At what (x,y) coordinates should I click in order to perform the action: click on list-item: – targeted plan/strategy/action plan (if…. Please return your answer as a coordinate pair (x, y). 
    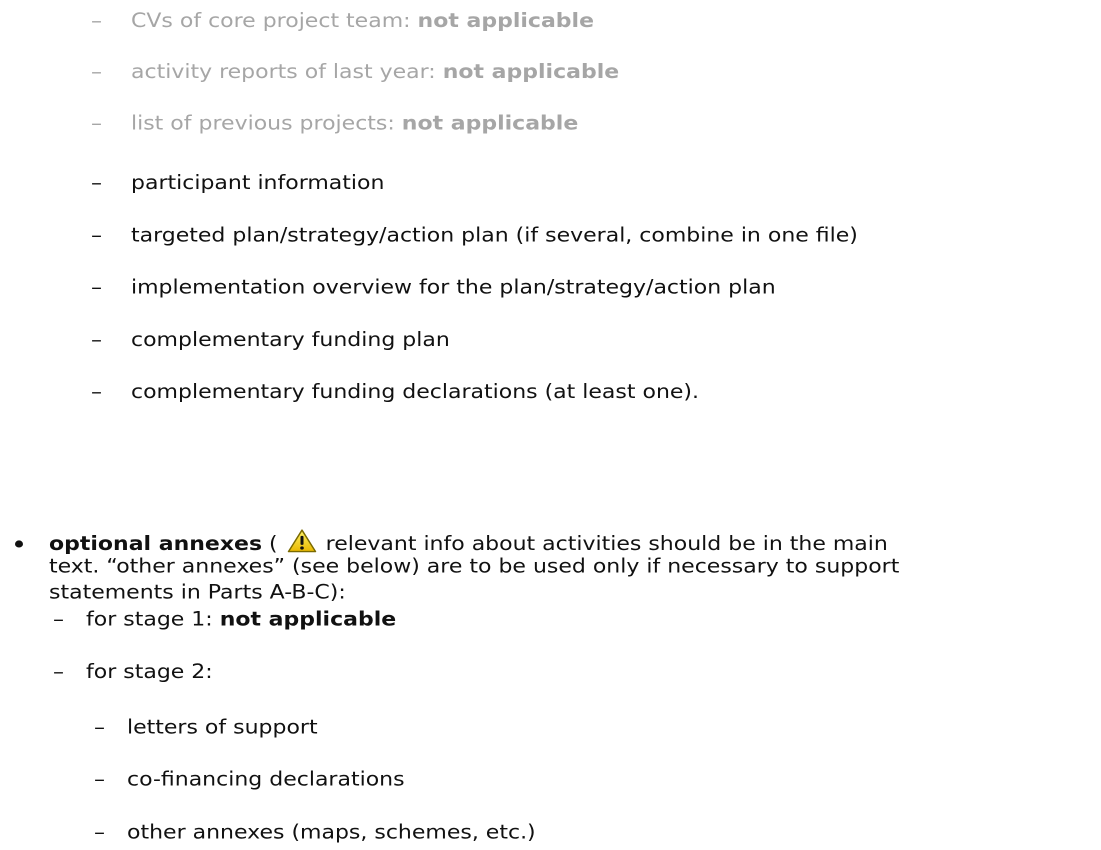
    Looking at the image, I should click on (474, 235).